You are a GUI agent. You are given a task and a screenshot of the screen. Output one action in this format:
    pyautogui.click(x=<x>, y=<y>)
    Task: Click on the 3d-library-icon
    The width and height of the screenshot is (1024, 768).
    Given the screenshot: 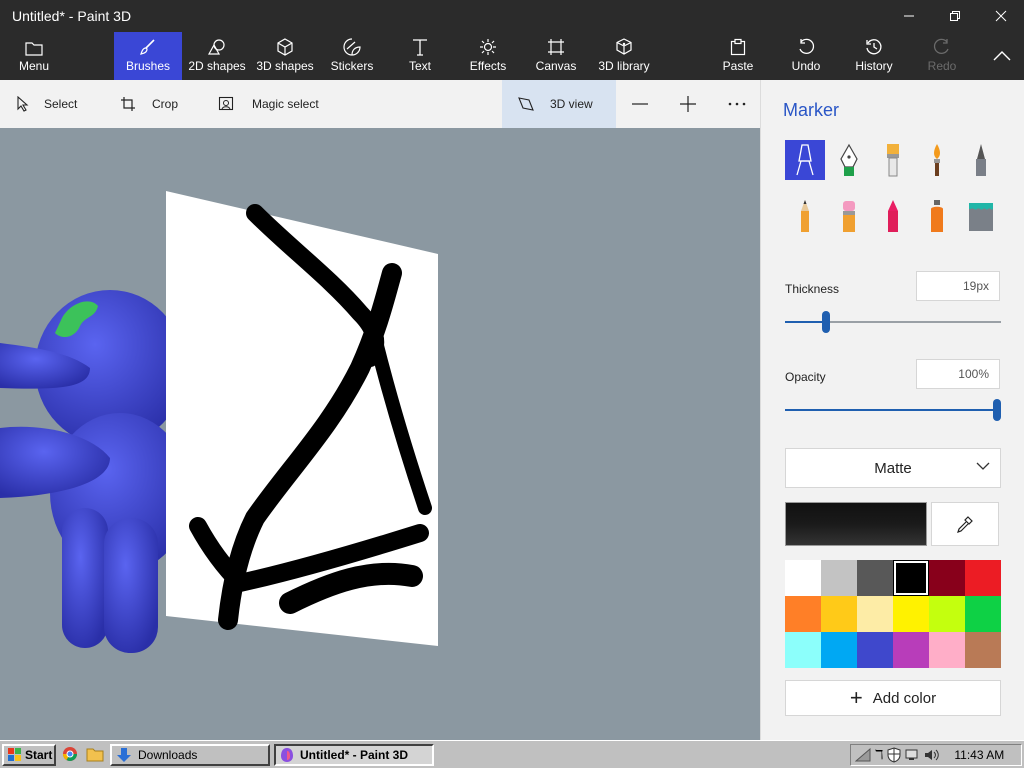 What is the action you would take?
    pyautogui.click(x=624, y=46)
    